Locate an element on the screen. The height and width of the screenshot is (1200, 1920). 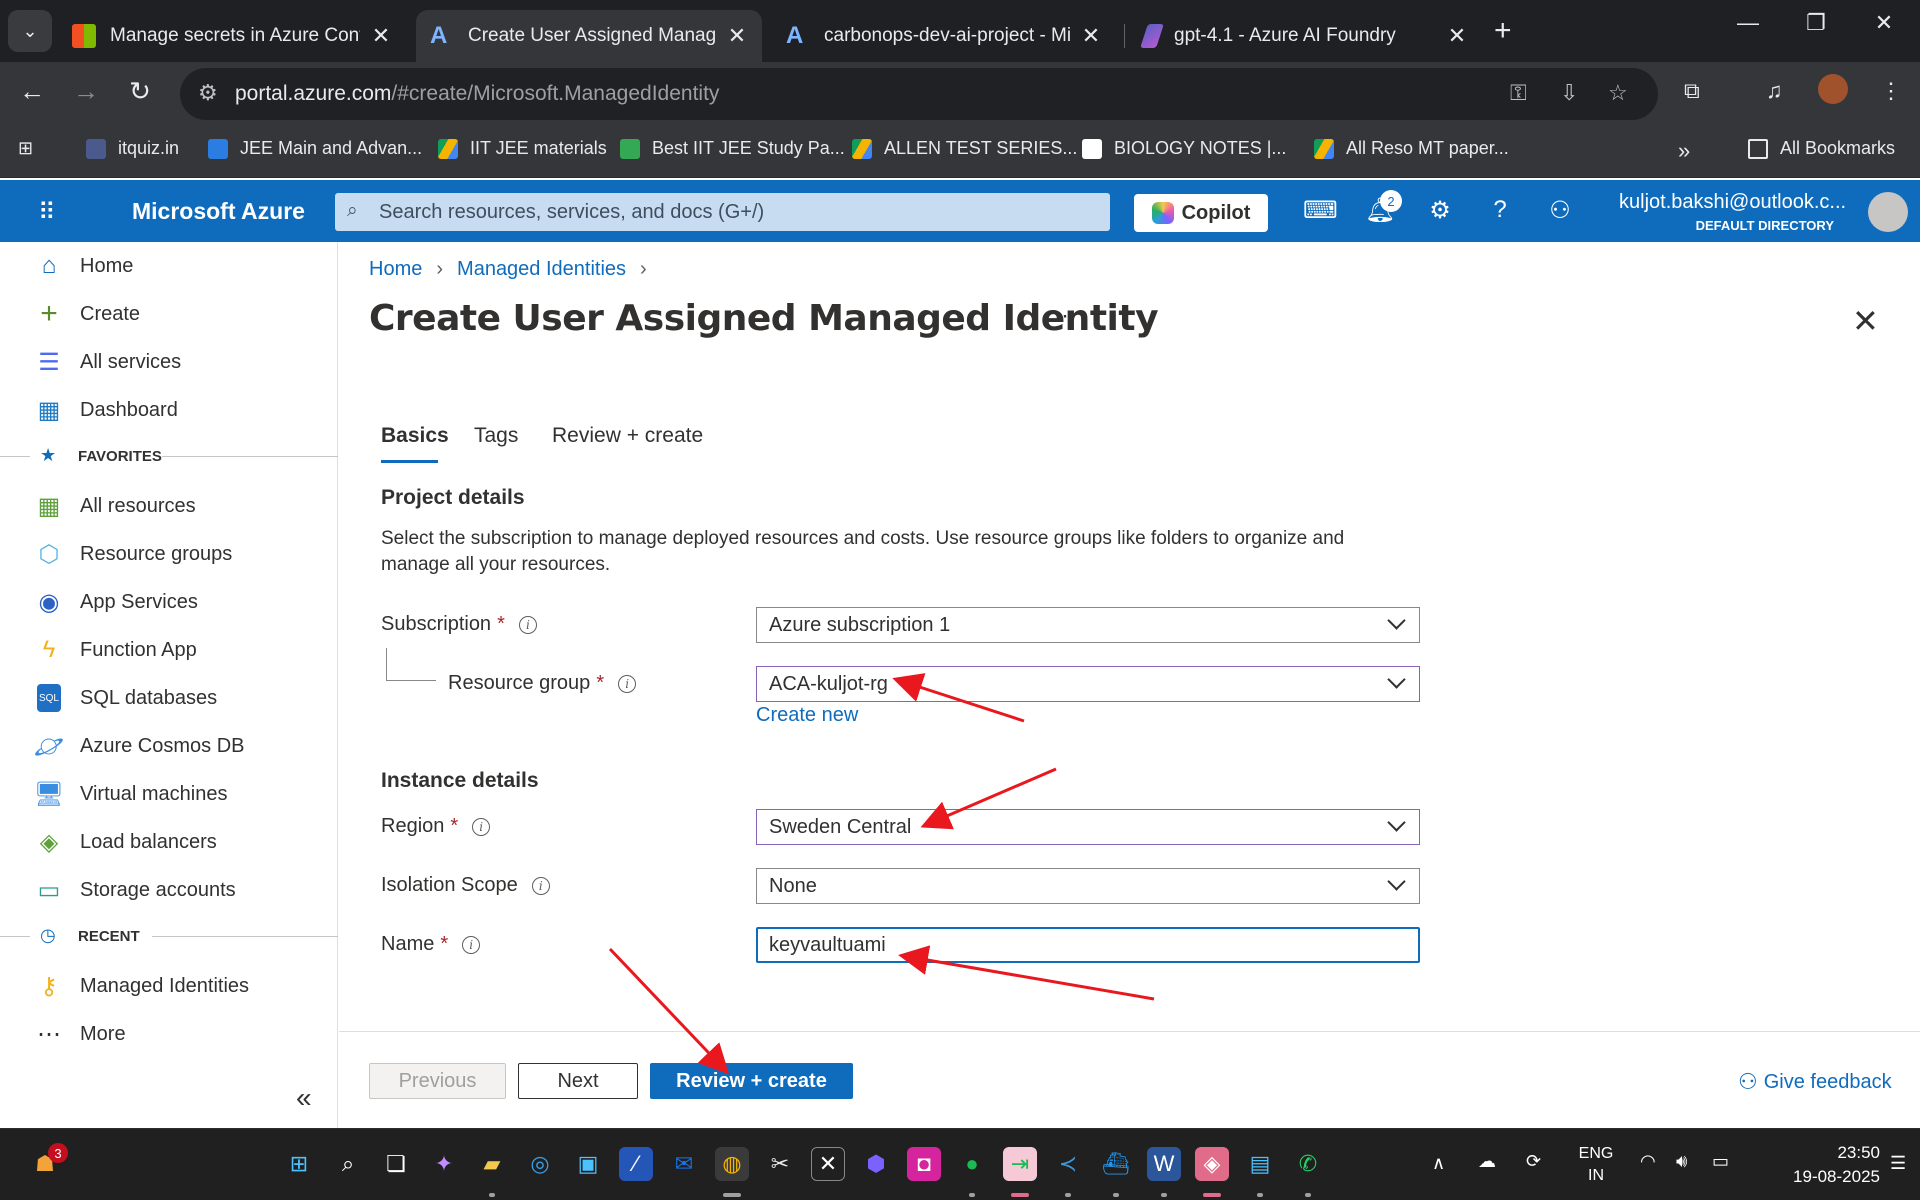
tab-tags: Tags is located at coordinates (496, 436).